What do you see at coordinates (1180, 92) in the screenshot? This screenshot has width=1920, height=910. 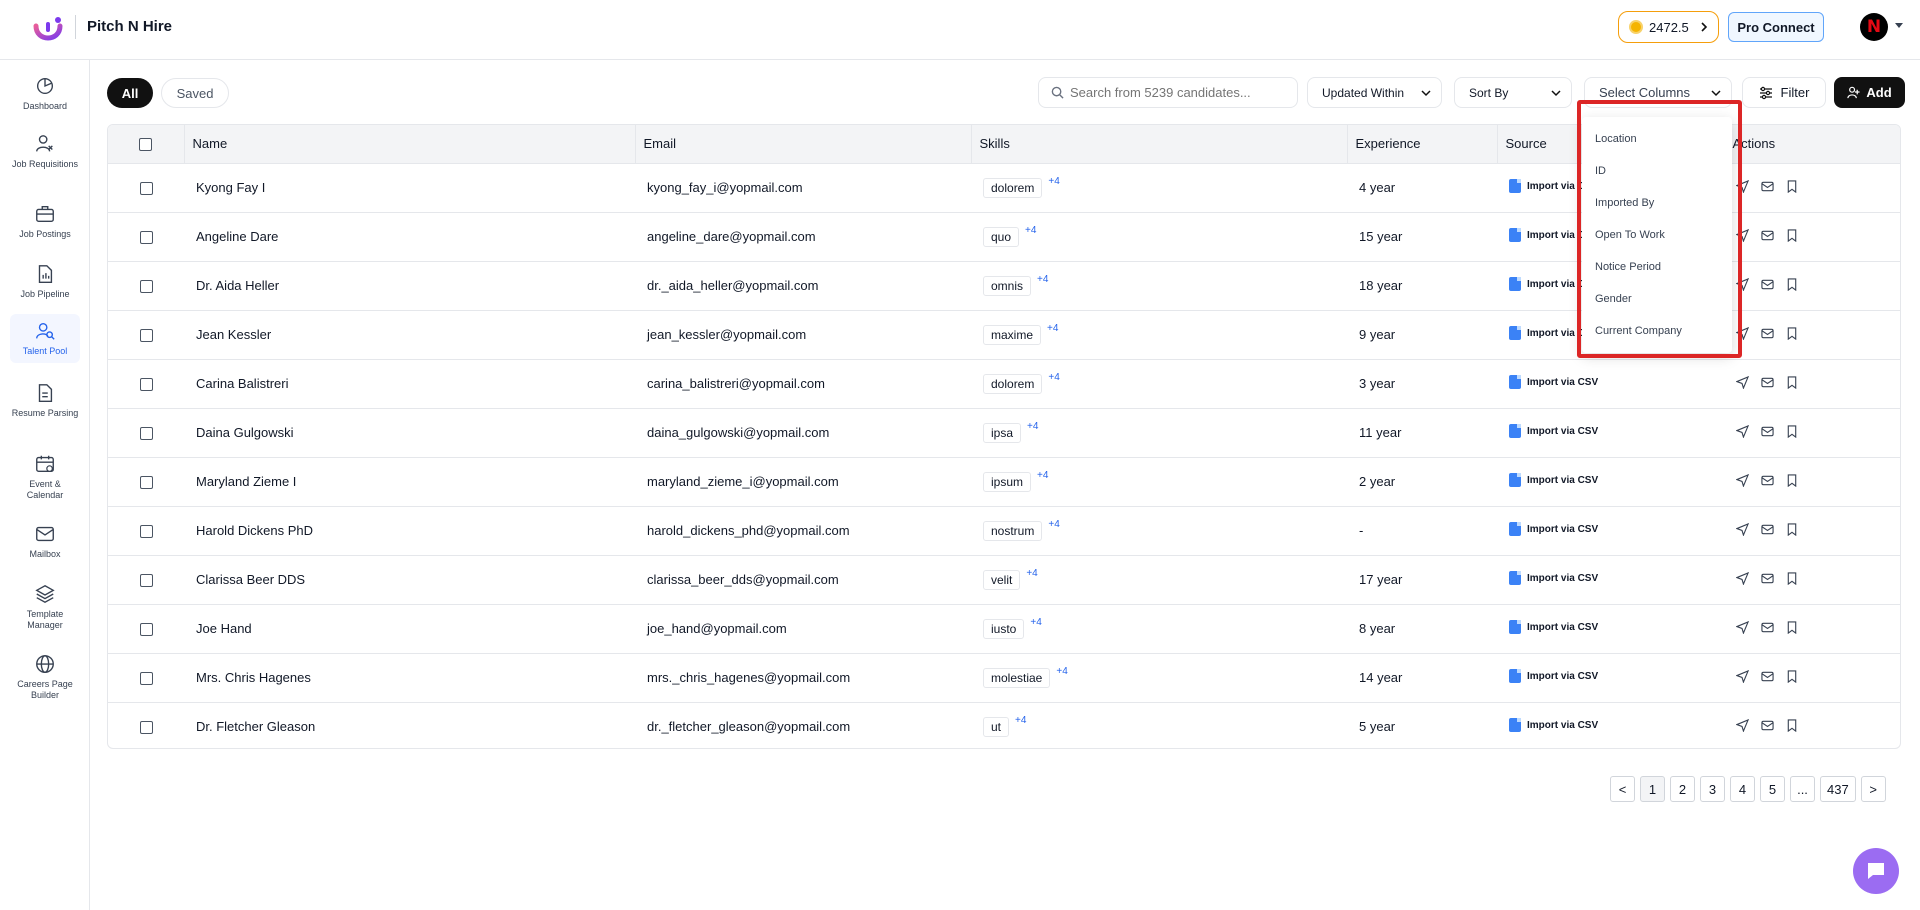 I see `search-input` at bounding box center [1180, 92].